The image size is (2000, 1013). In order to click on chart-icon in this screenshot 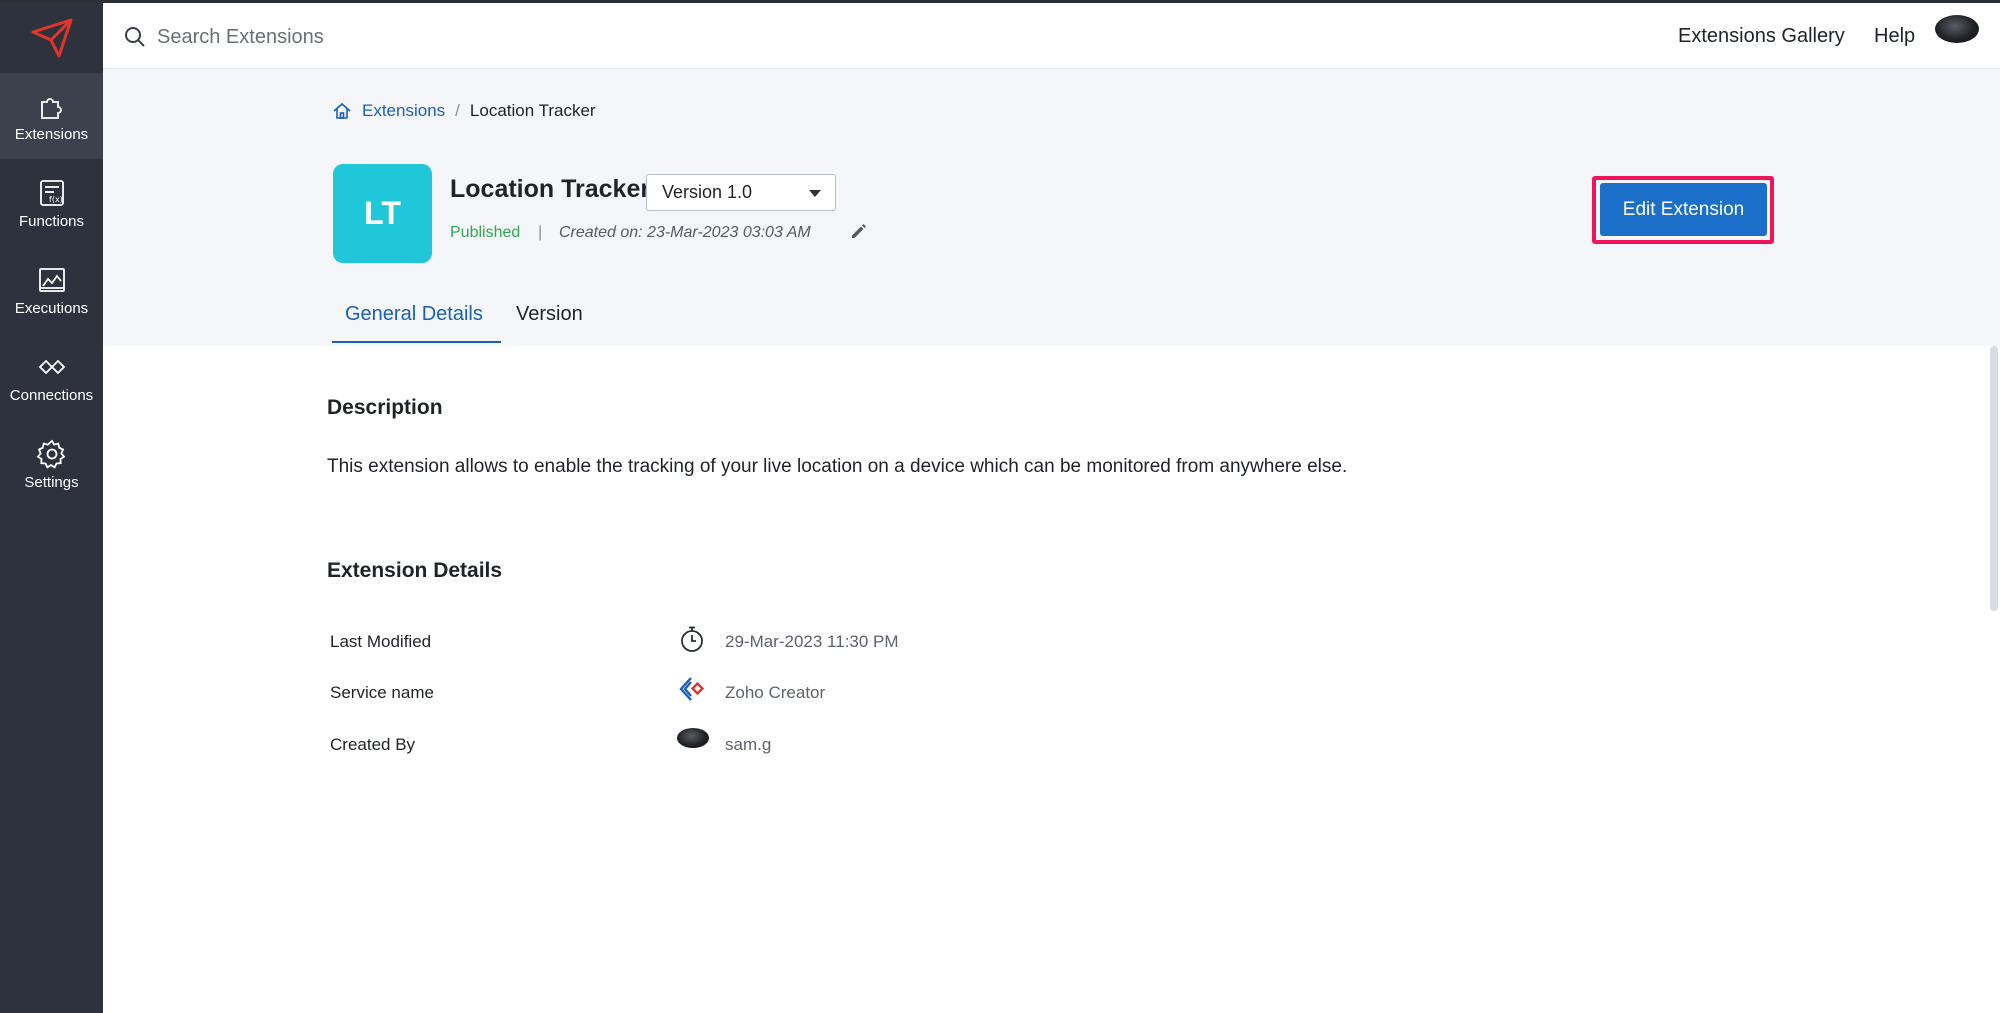, I will do `click(51, 279)`.